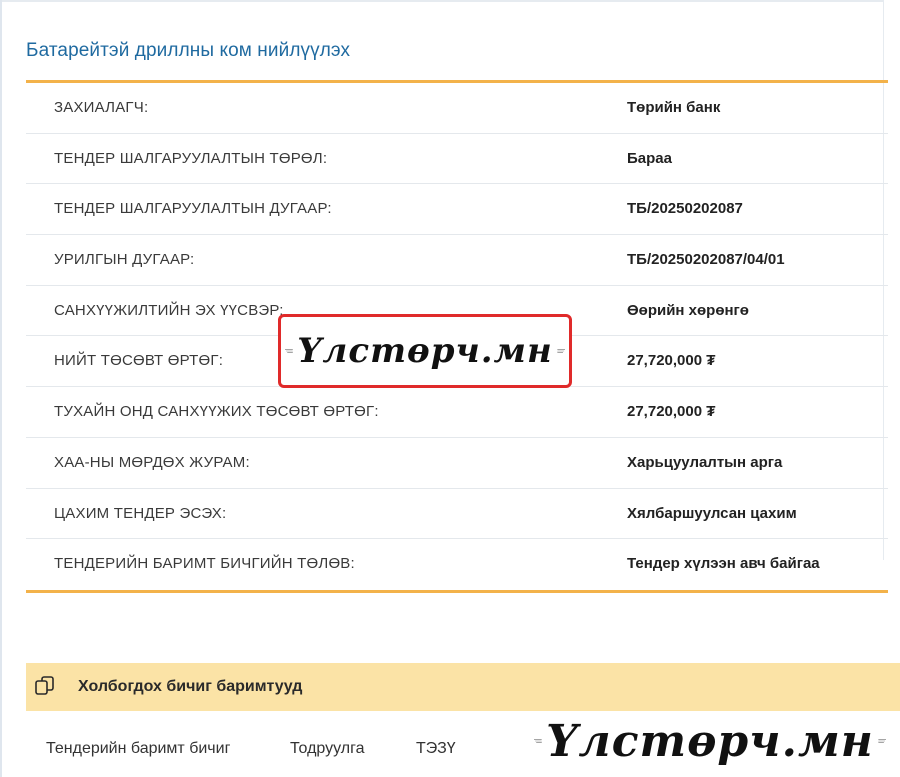  I want to click on watermark-logo: Үлстөрч.мн, so click(425, 351).